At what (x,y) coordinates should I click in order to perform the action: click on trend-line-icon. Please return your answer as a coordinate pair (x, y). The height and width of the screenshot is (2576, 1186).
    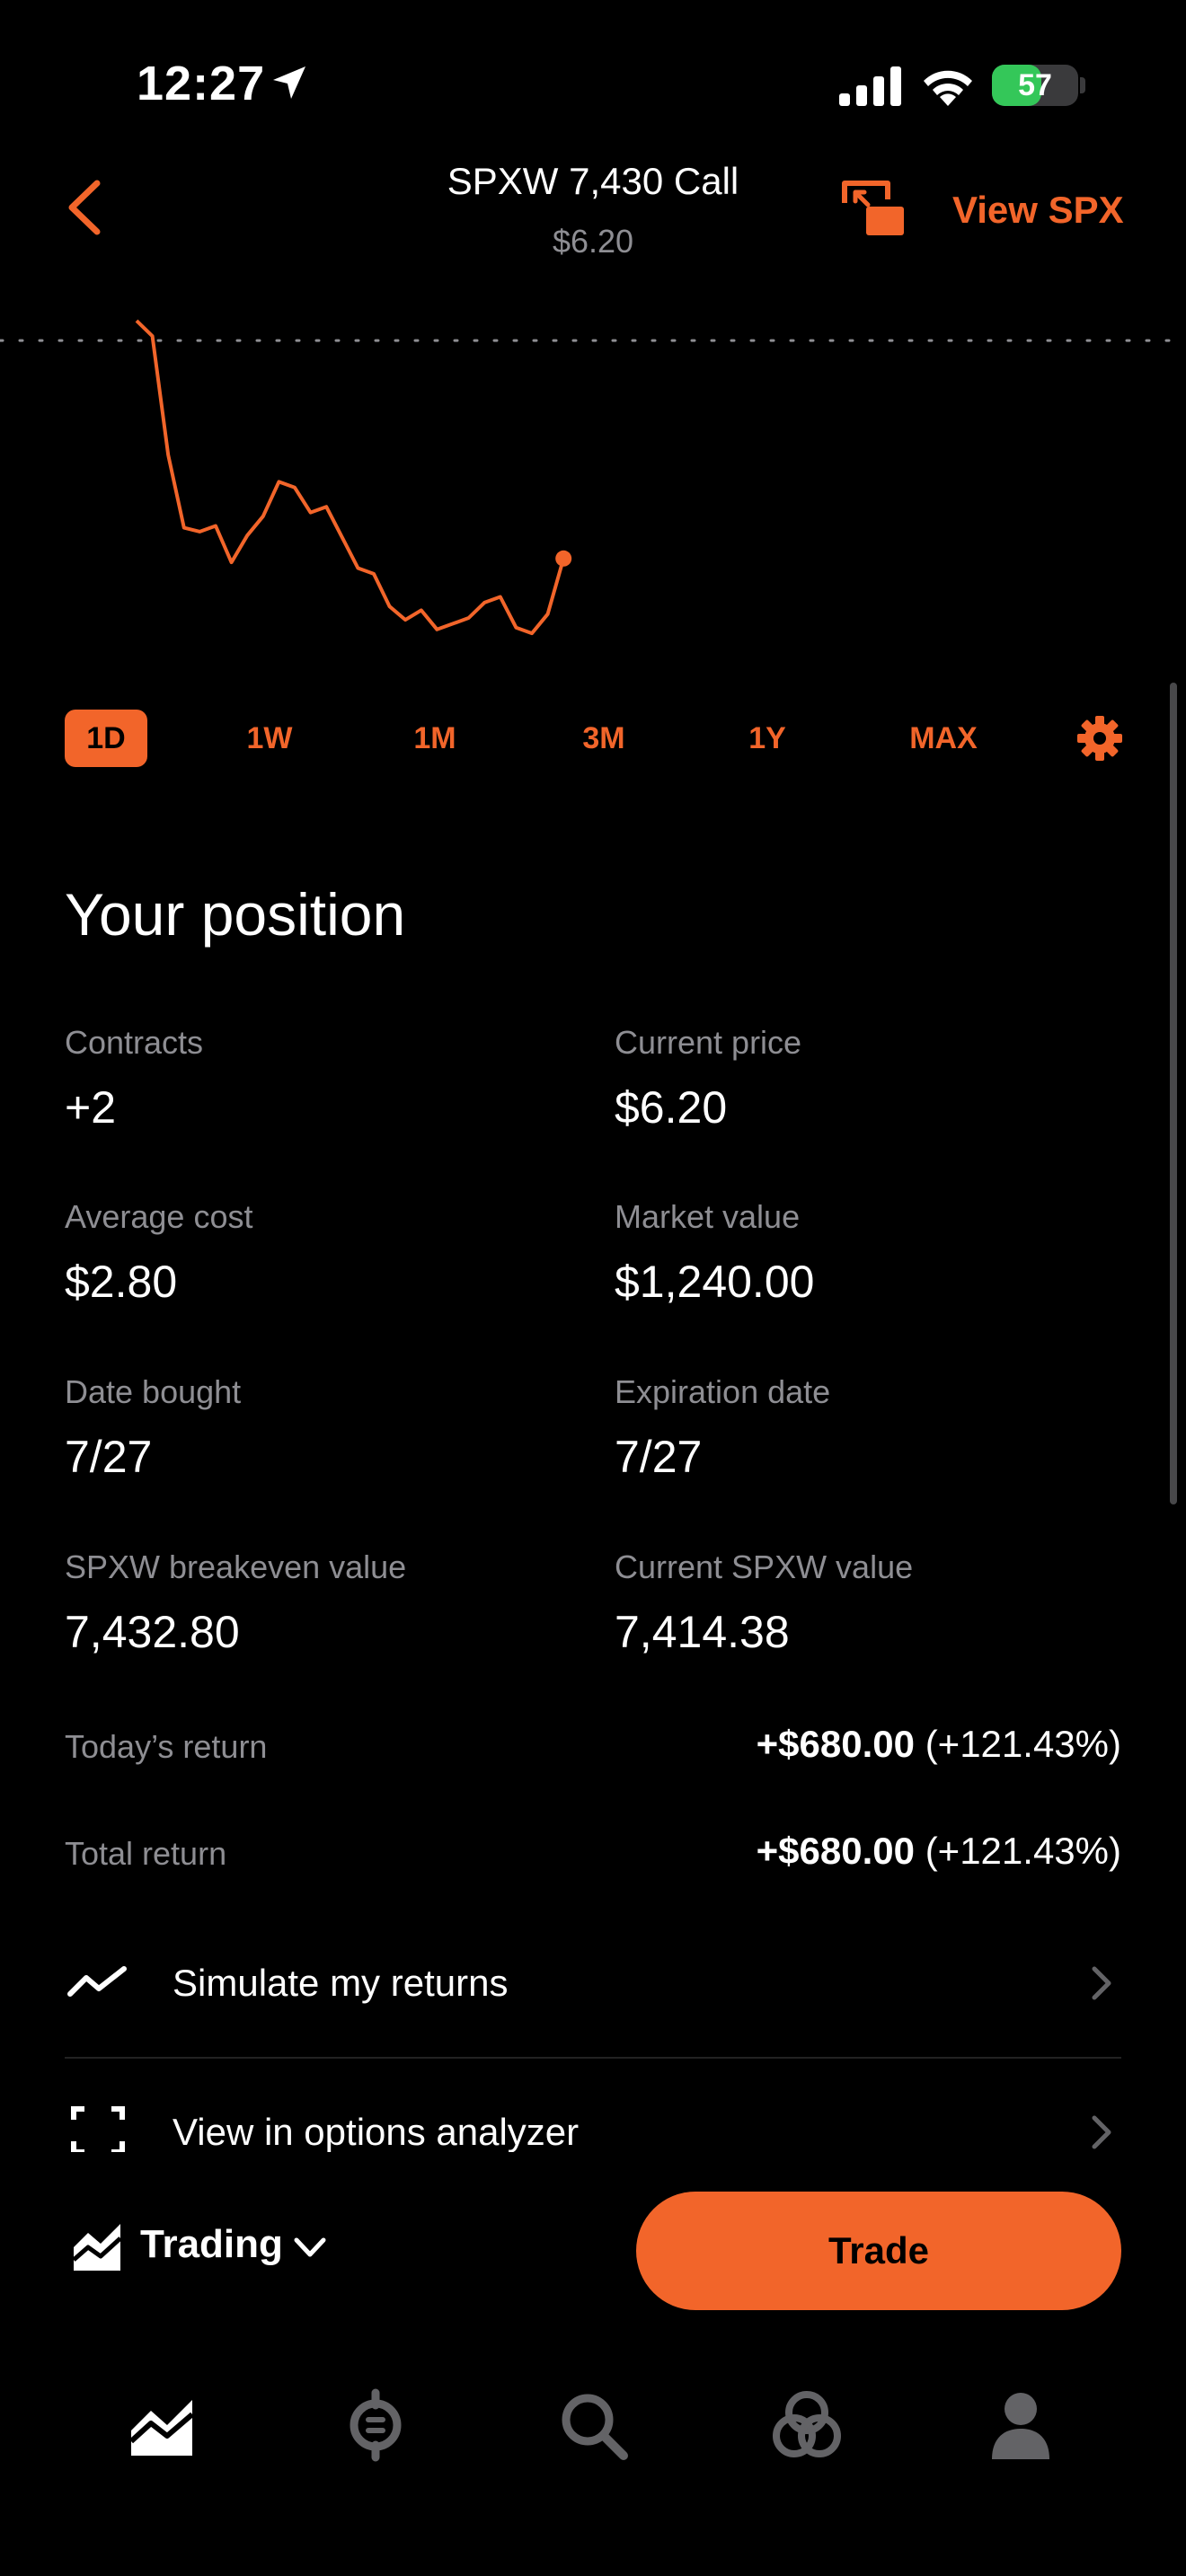
    Looking at the image, I should click on (97, 1981).